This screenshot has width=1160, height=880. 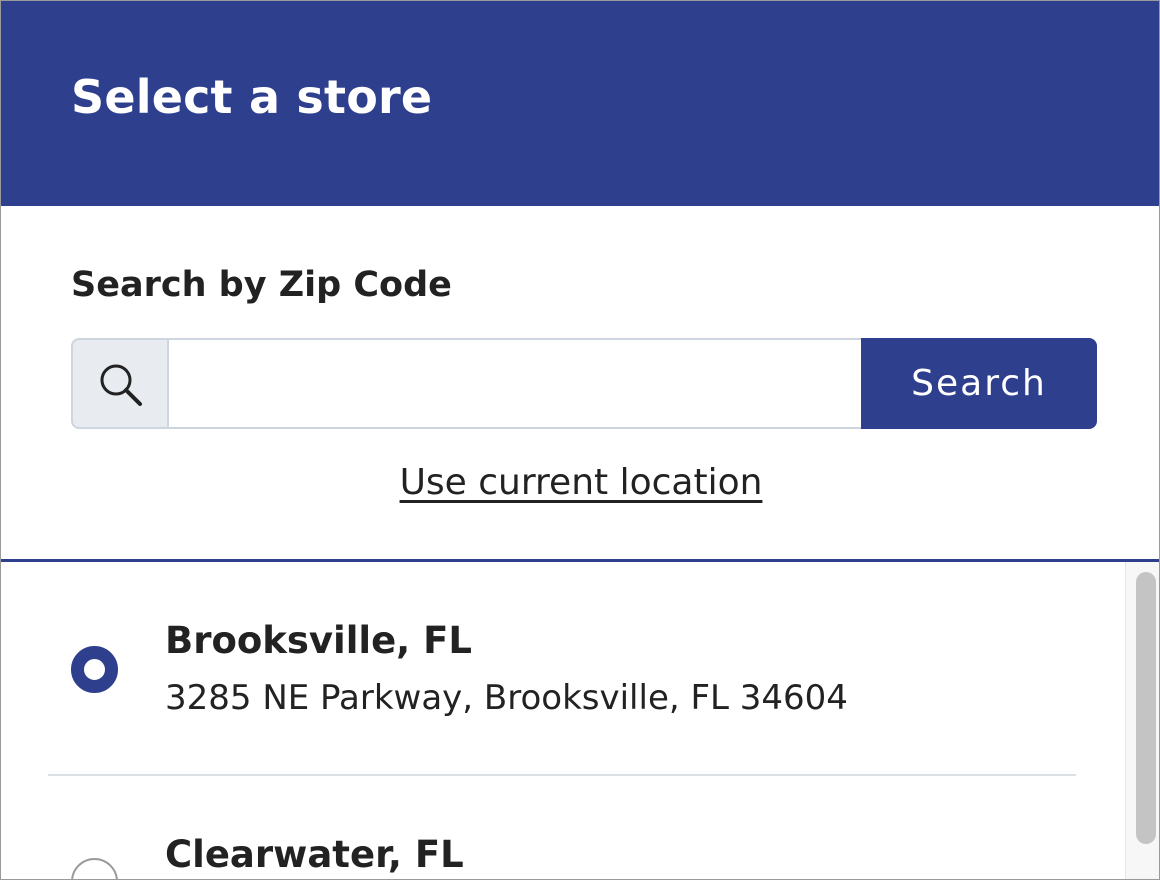 I want to click on use-current-location-link: Use current location, so click(x=580, y=483).